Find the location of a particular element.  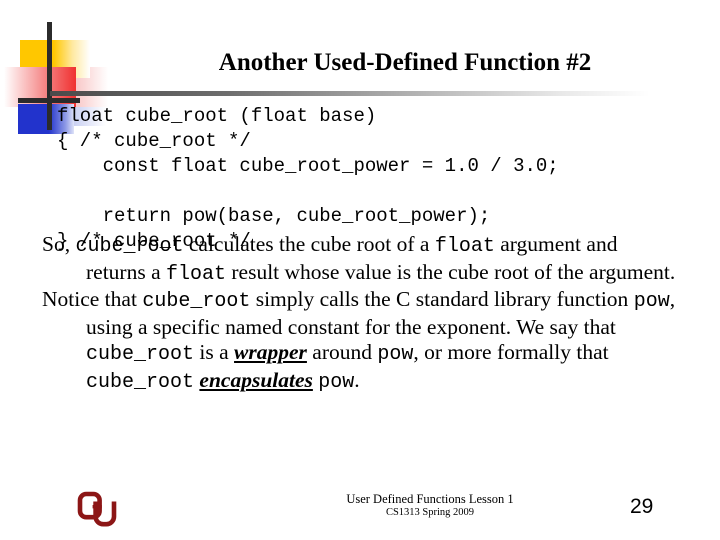

code-line: const float cube_root_power = 1.0 / 3.0; is located at coordinates (308, 166).